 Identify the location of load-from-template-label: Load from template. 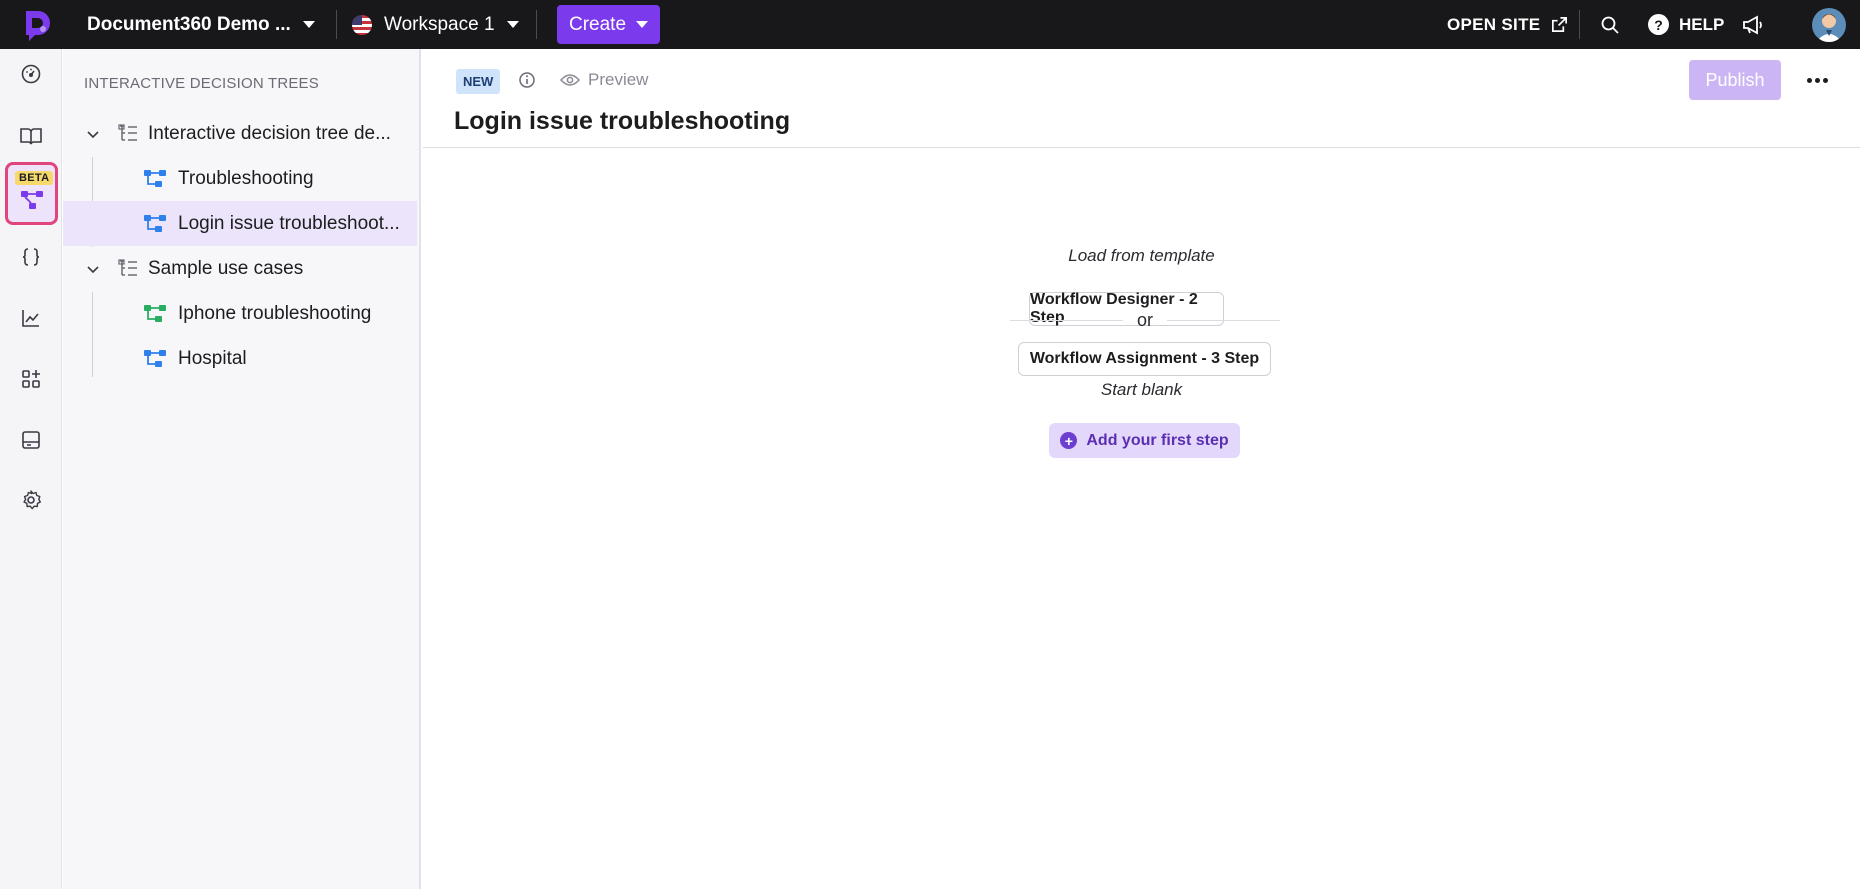
(1141, 255).